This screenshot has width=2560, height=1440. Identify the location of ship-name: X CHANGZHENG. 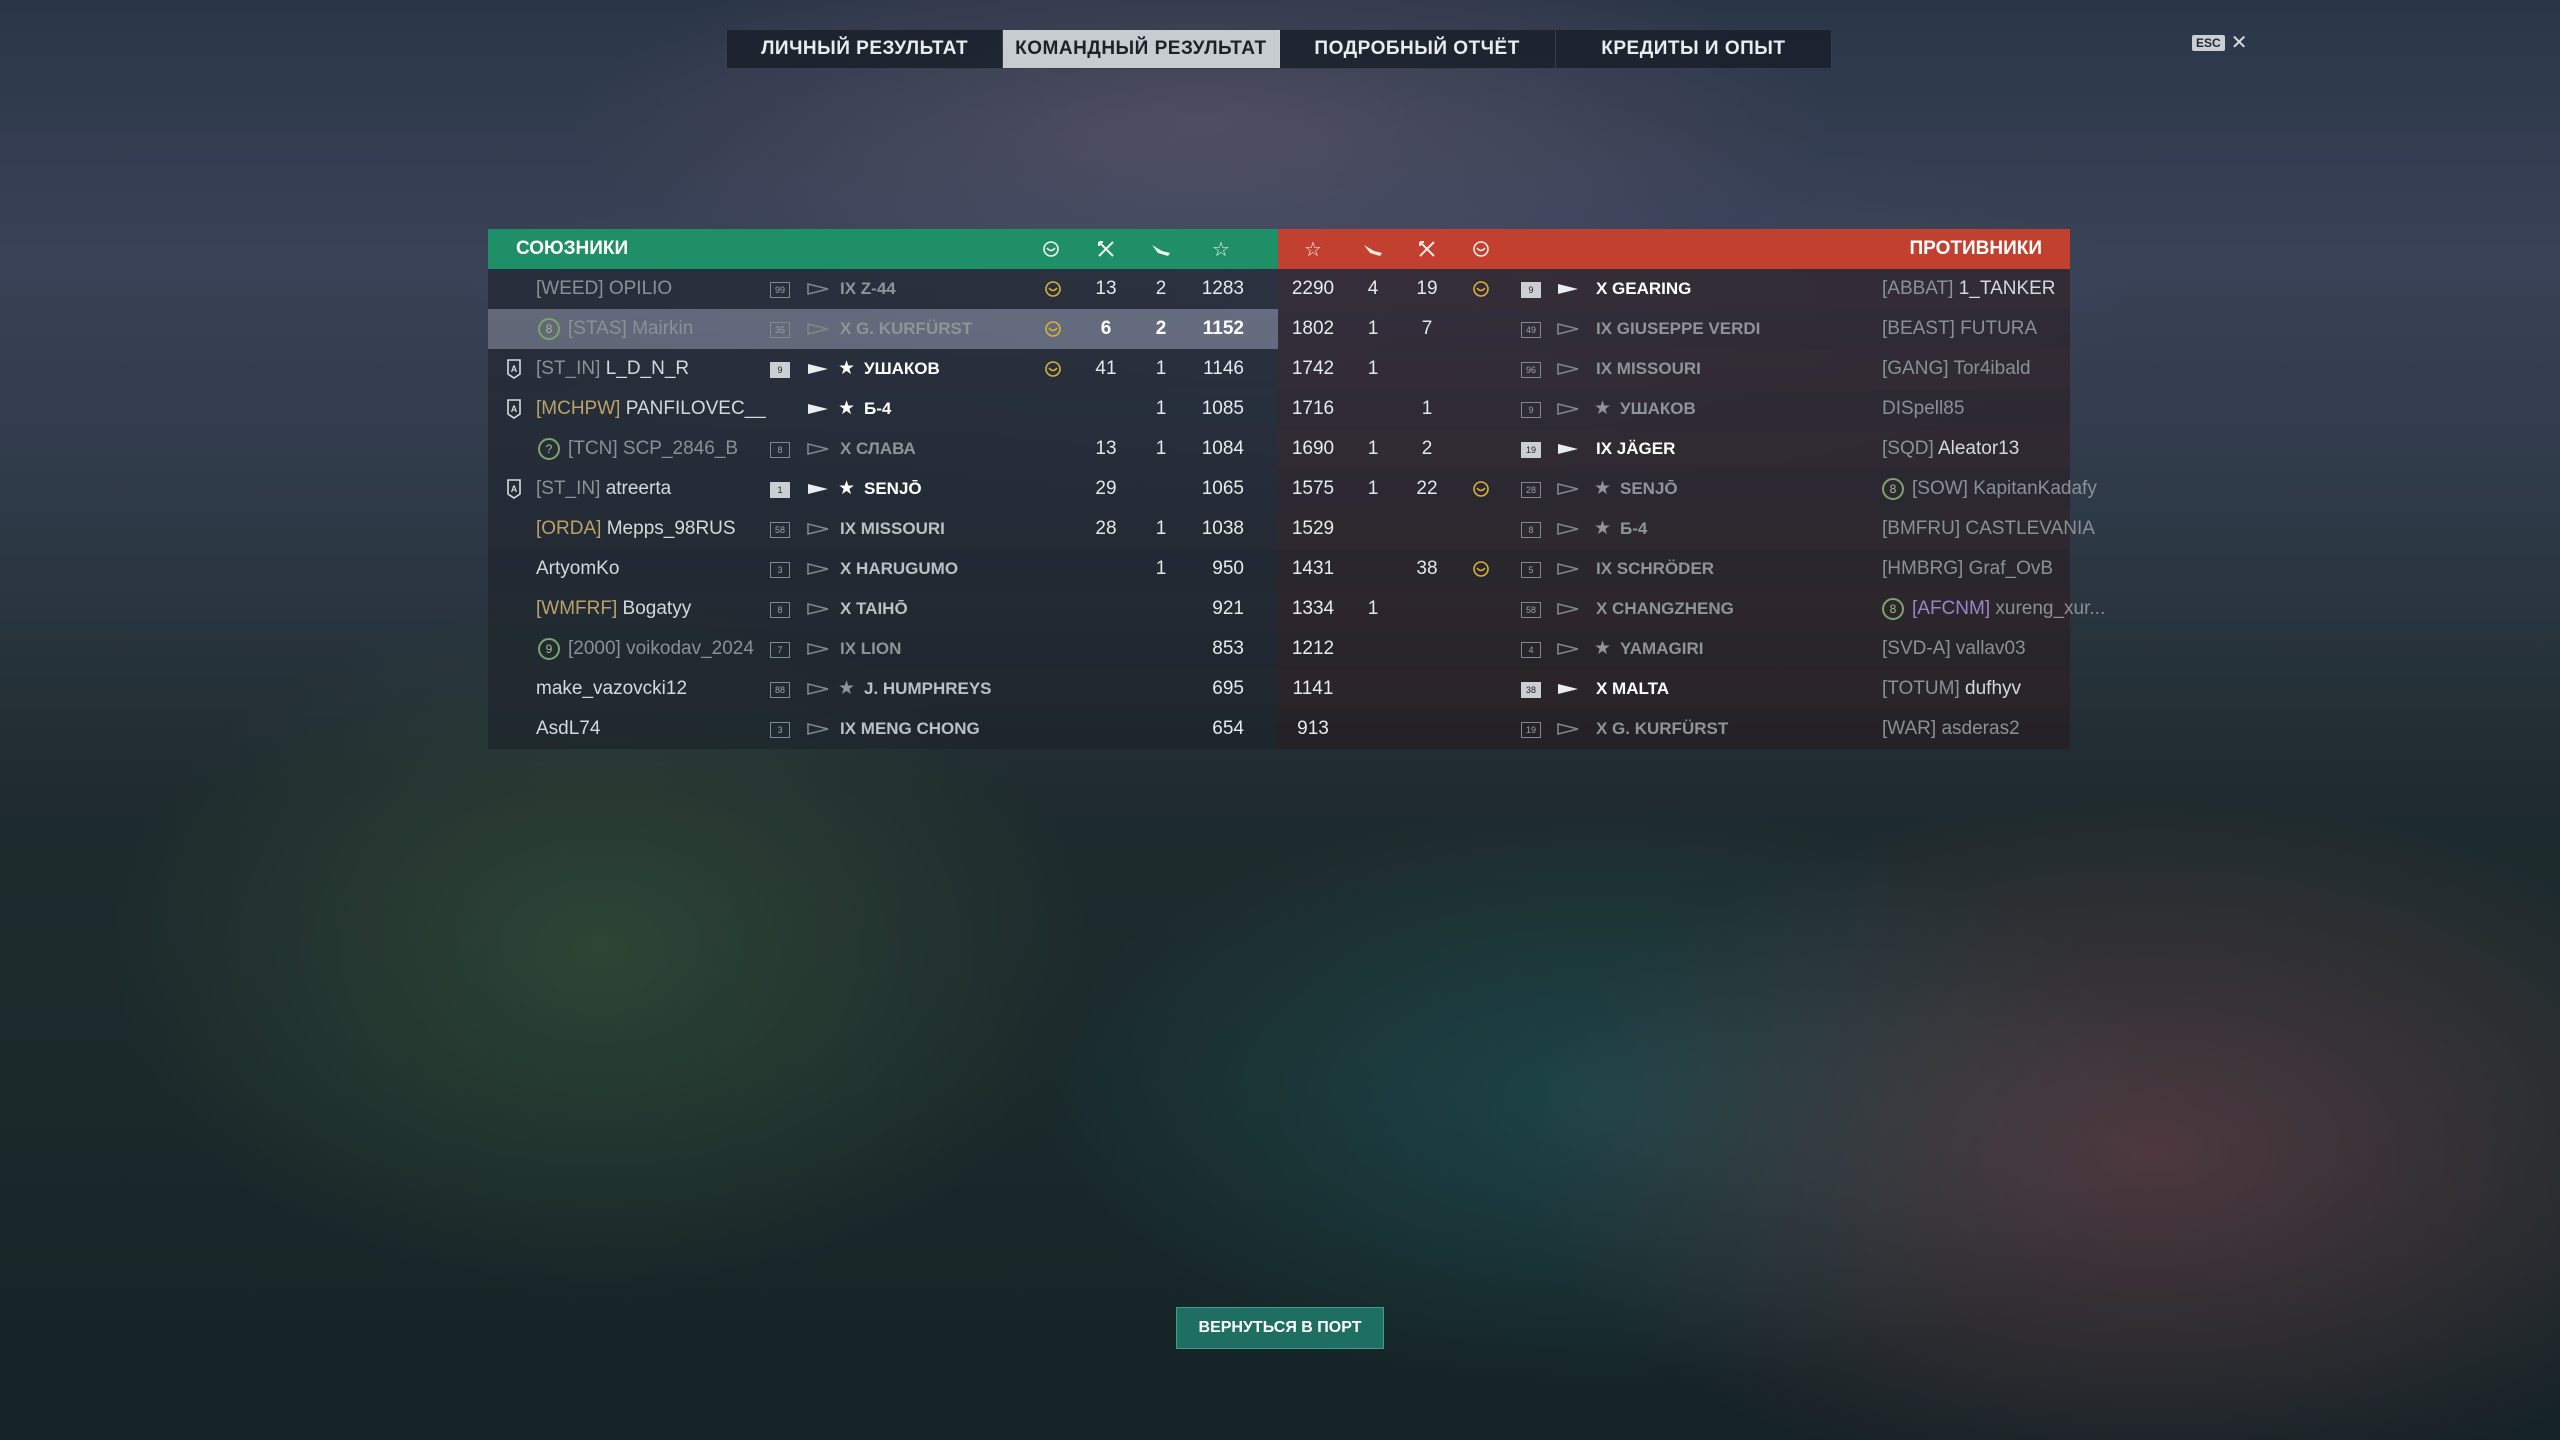
(1665, 608).